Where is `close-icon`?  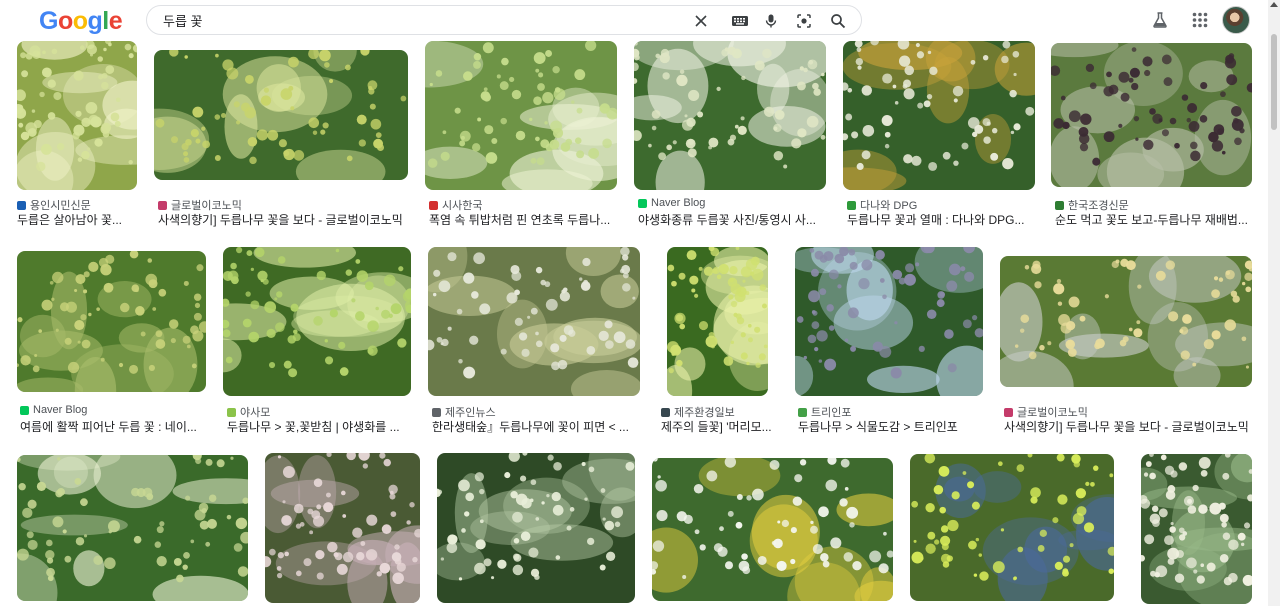
close-icon is located at coordinates (701, 21).